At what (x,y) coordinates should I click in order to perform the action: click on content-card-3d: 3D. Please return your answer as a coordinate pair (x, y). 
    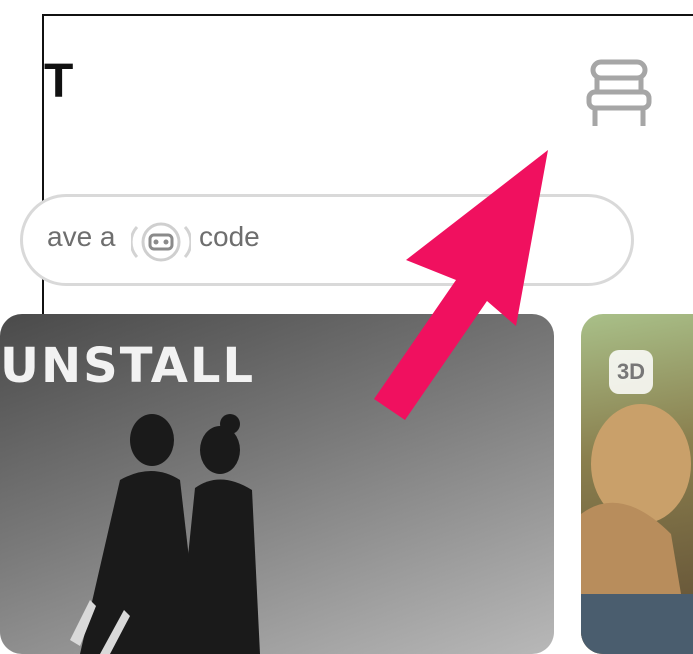
    Looking at the image, I should click on (637, 484).